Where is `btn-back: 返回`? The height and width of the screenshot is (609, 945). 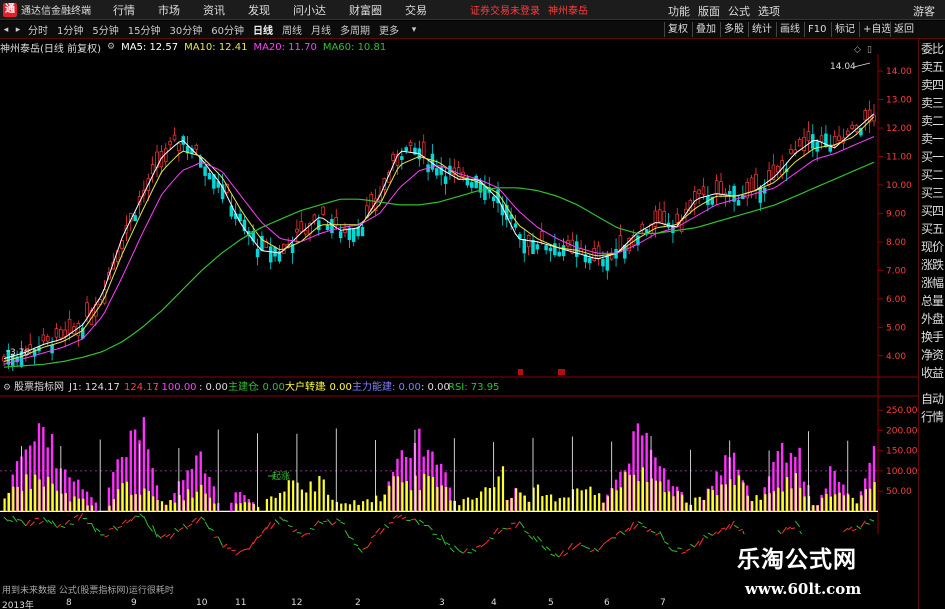 btn-back: 返回 is located at coordinates (903, 29).